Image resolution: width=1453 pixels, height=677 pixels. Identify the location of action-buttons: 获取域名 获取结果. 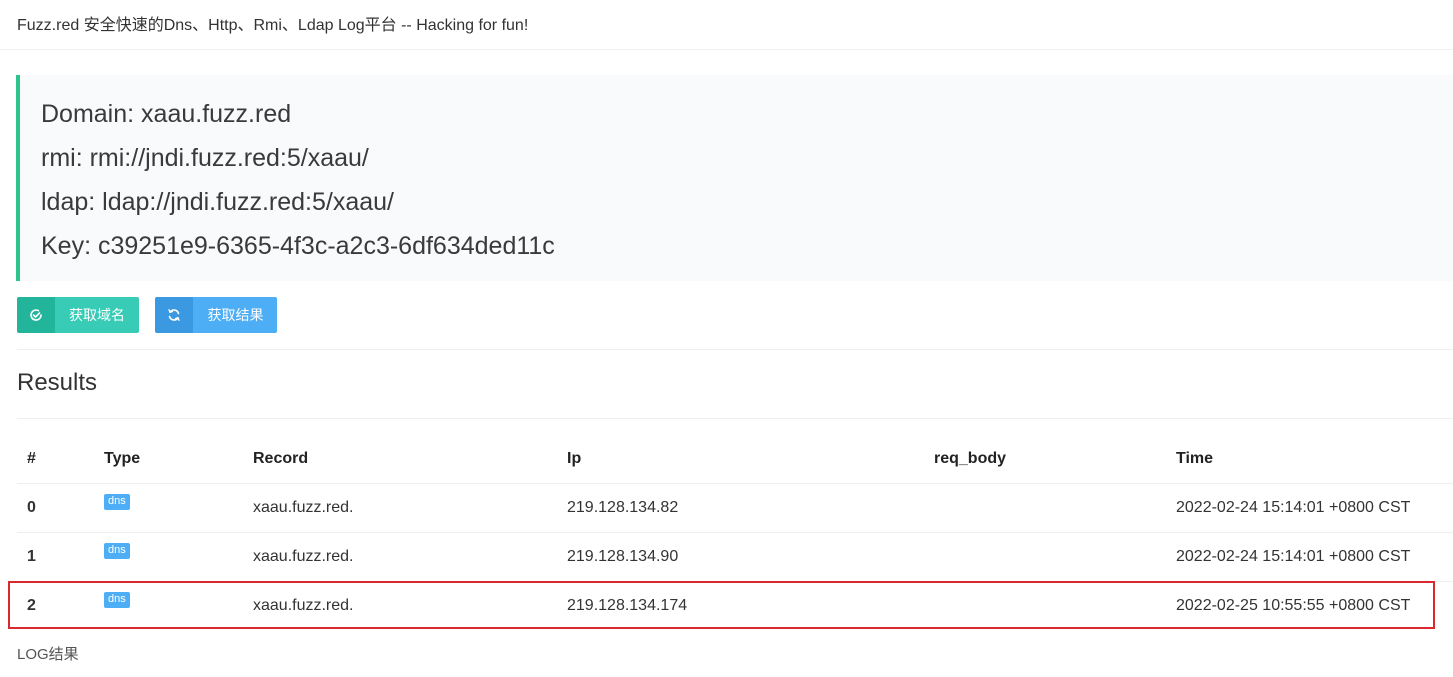
(147, 315).